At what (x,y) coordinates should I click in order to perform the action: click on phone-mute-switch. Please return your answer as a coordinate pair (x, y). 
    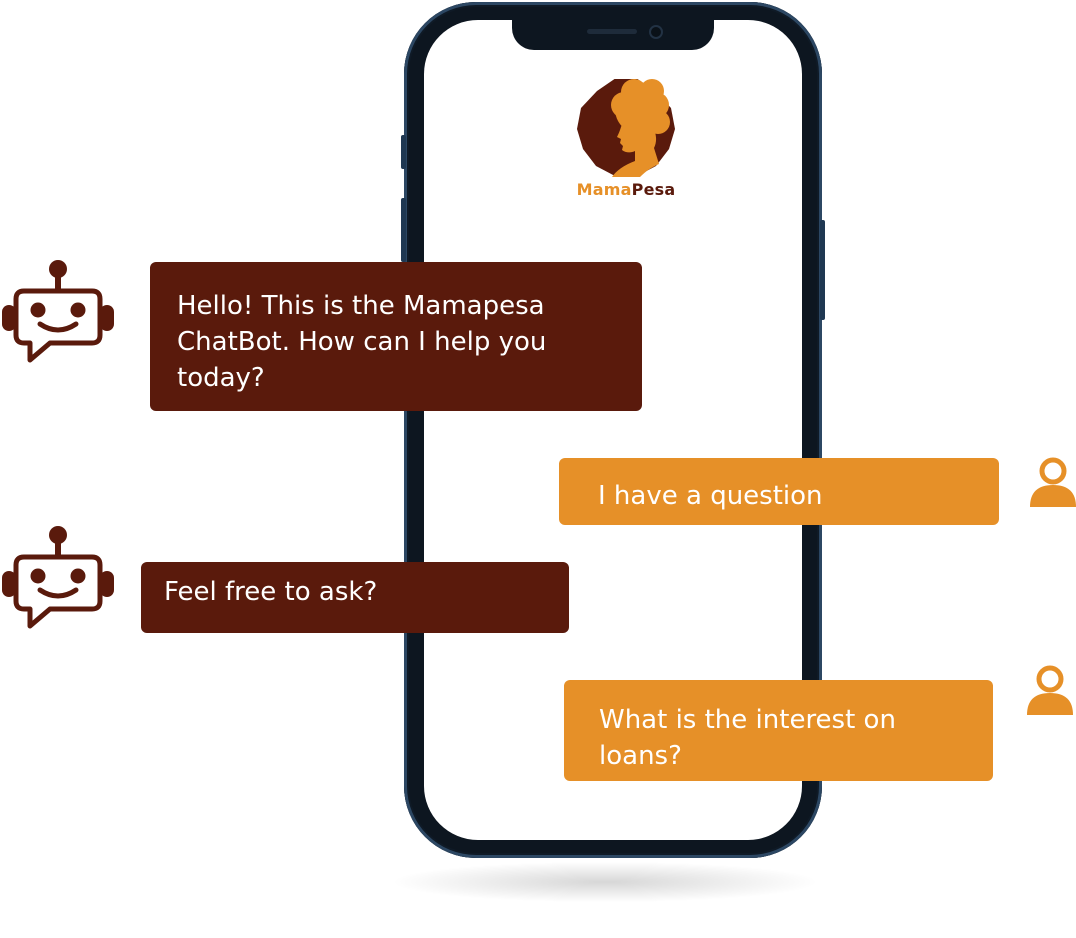
    Looking at the image, I should click on (403, 152).